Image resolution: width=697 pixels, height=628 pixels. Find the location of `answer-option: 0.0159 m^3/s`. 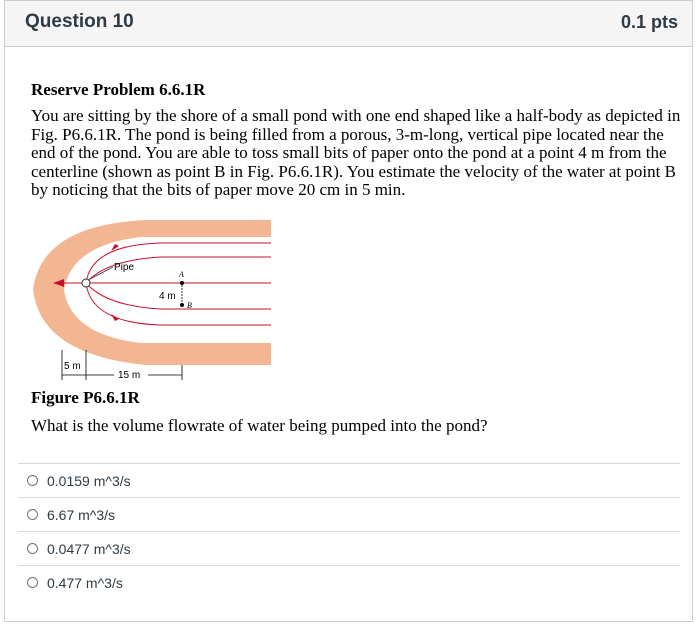

answer-option: 0.0159 m^3/s is located at coordinates (349, 480).